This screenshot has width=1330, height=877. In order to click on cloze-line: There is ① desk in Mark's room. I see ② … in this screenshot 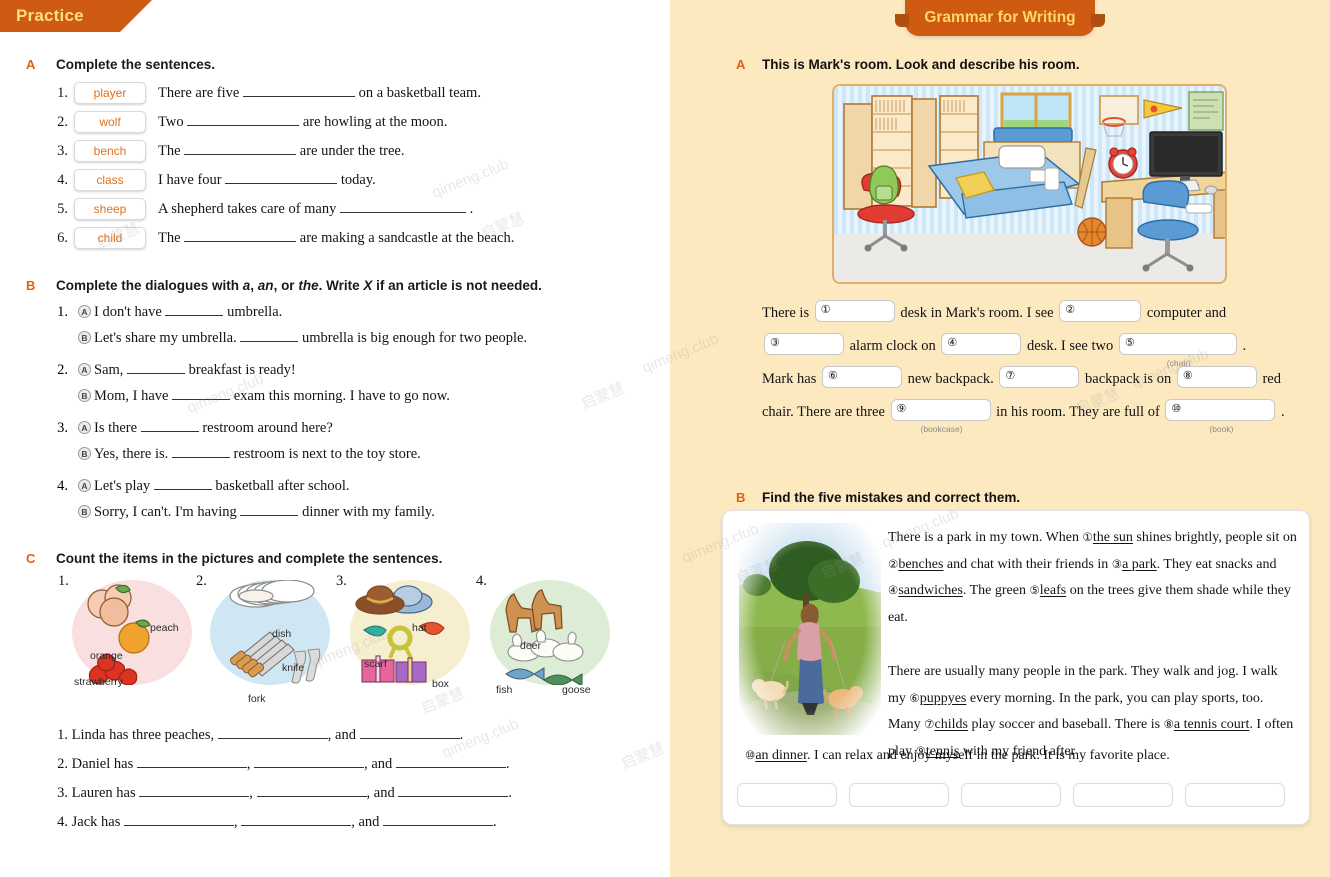, I will do `click(1040, 316)`.